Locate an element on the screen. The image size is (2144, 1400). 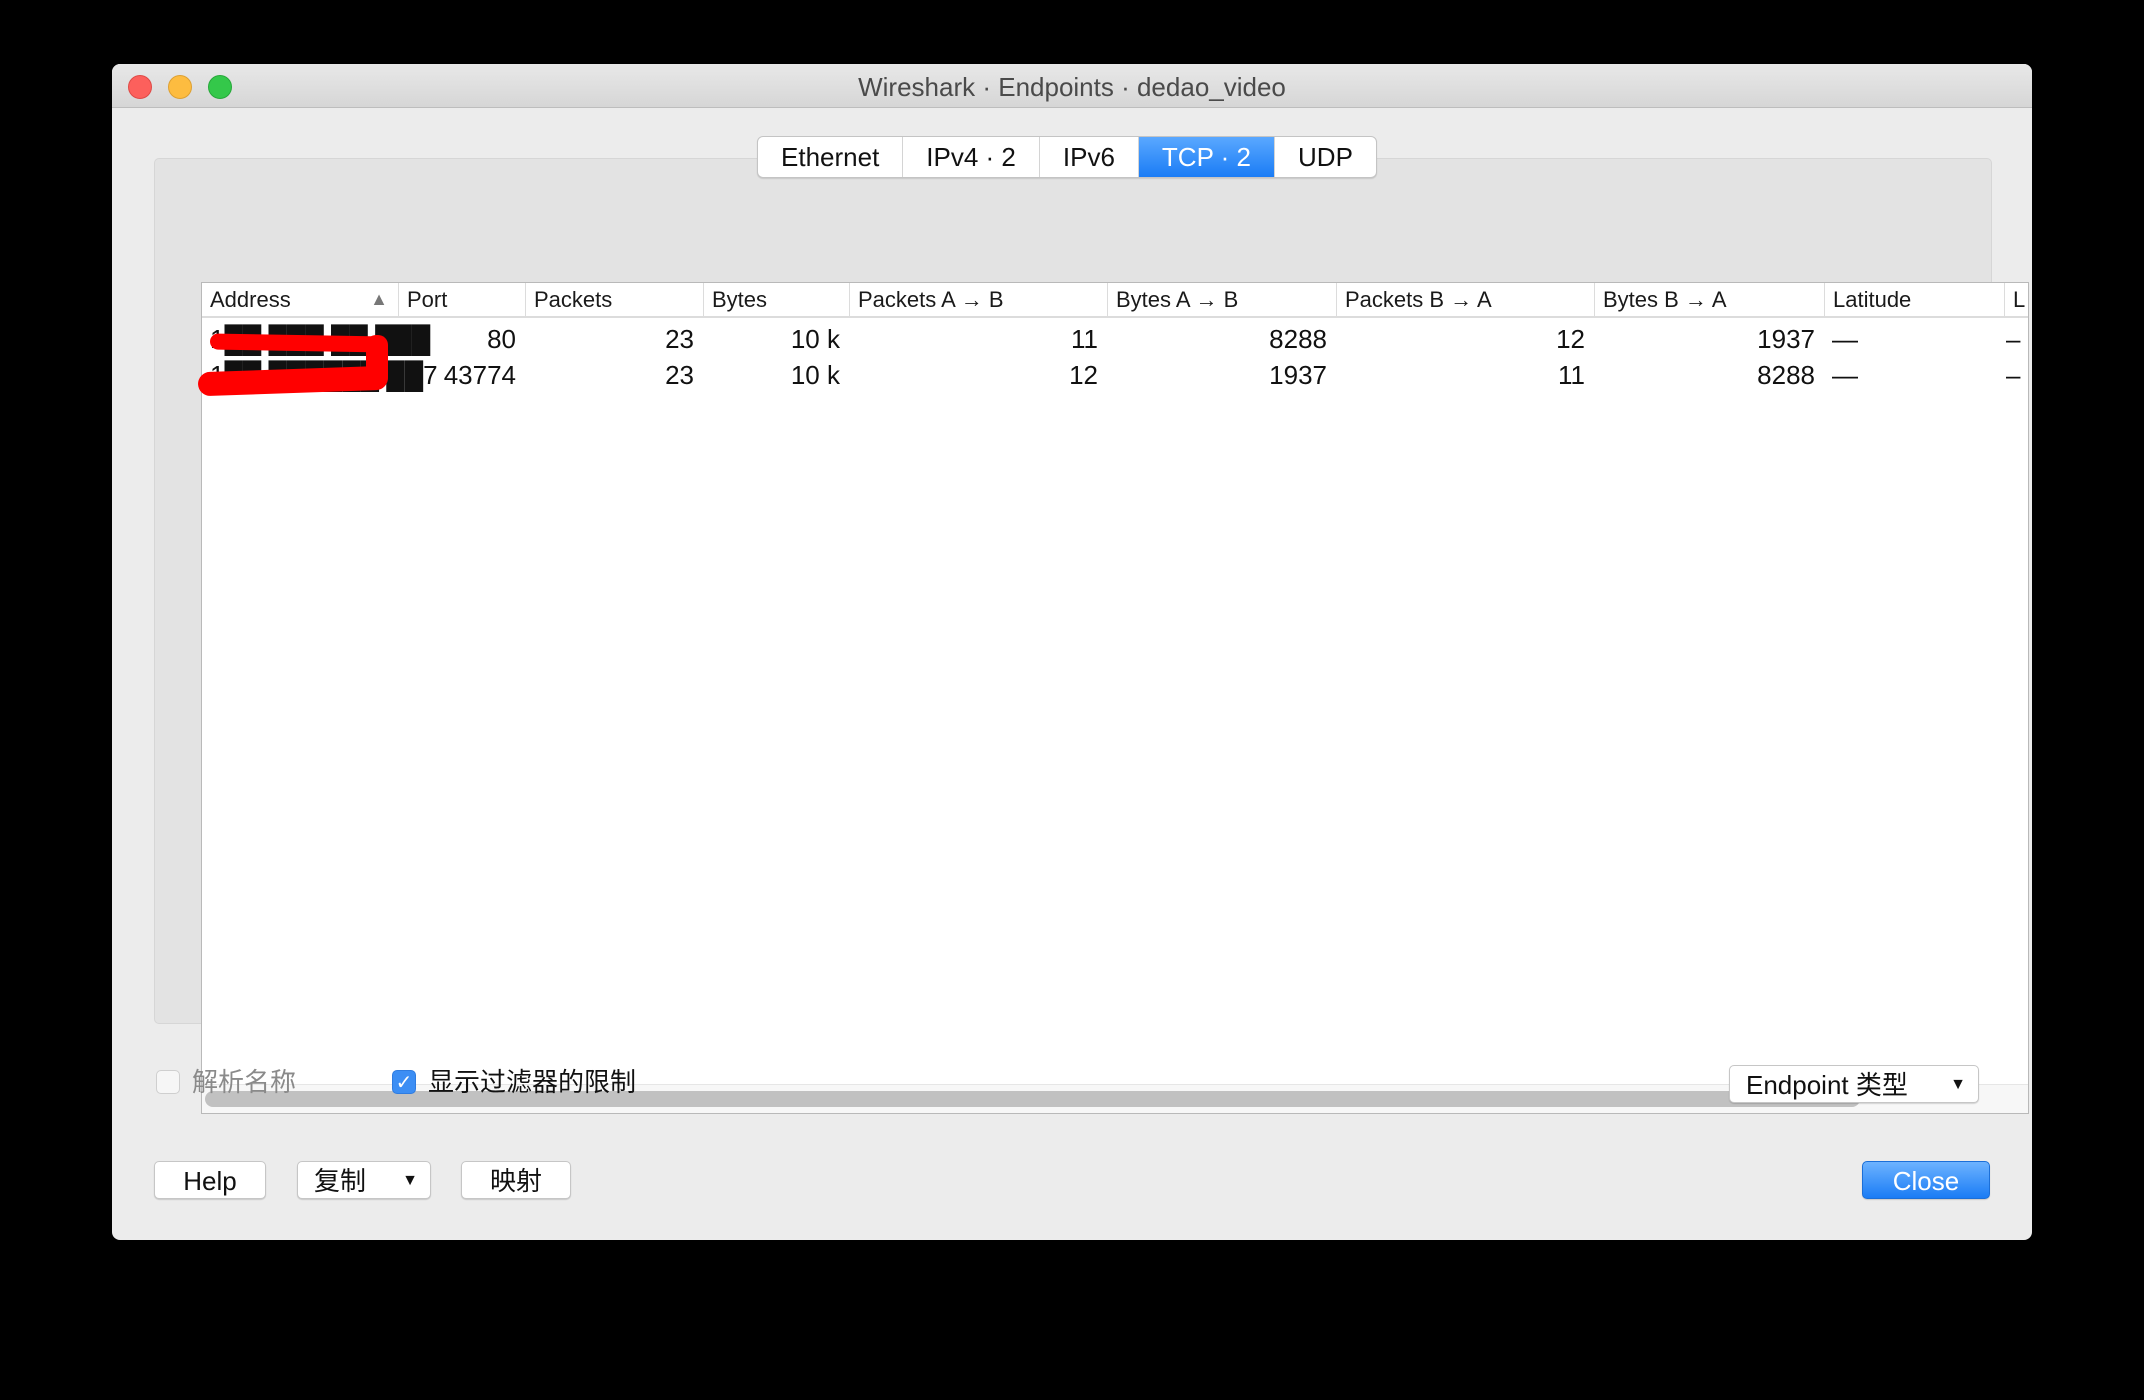
cell-packets-a-b: 12 is located at coordinates (1083, 375).